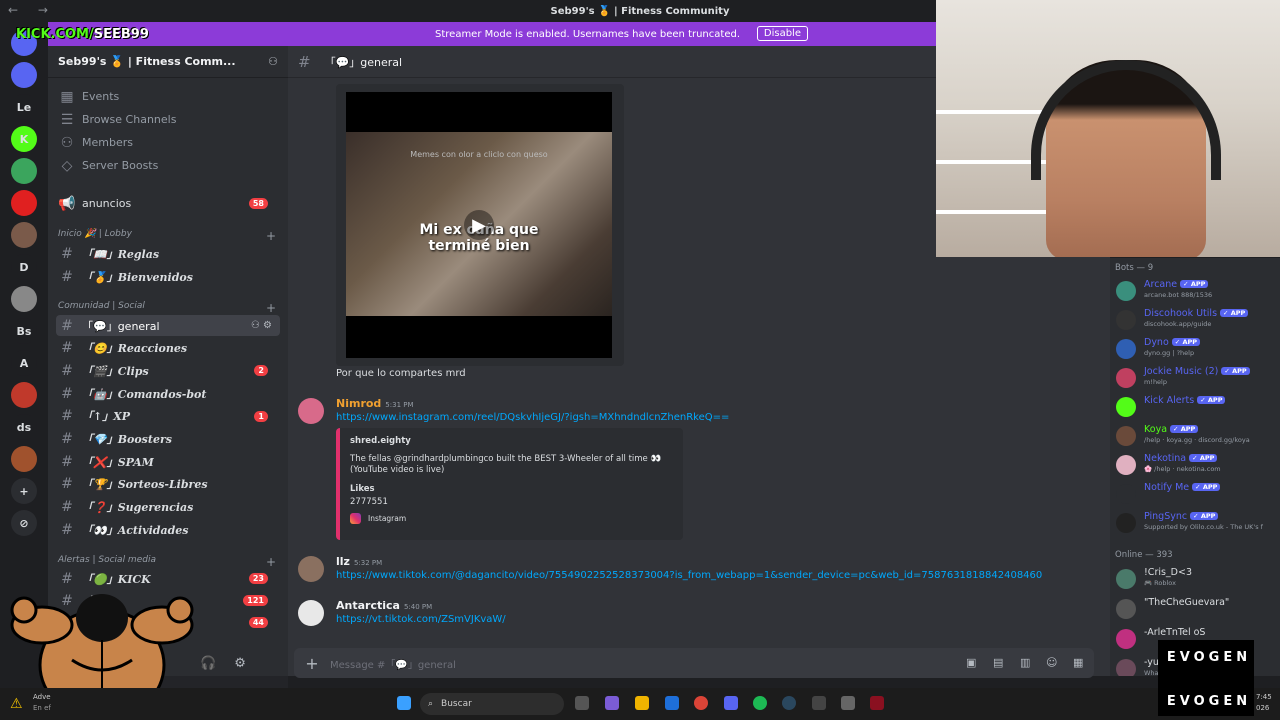  What do you see at coordinates (819, 703) in the screenshot?
I see `obs-icon` at bounding box center [819, 703].